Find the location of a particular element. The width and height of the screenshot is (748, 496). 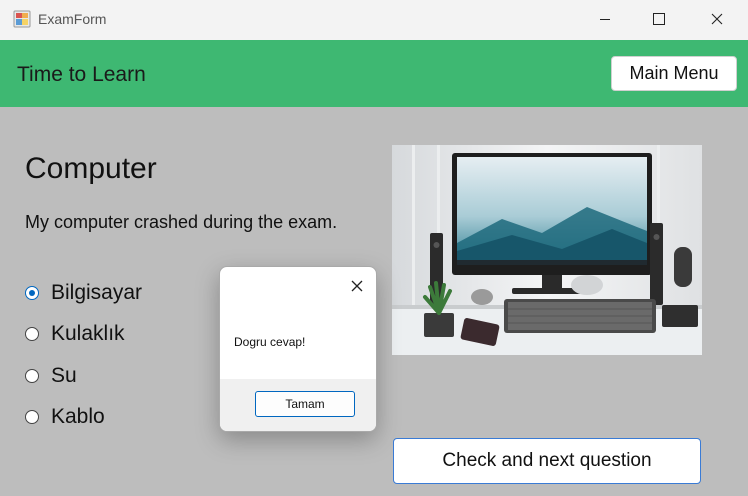

check-next-question-button: Check and next question is located at coordinates (547, 461).